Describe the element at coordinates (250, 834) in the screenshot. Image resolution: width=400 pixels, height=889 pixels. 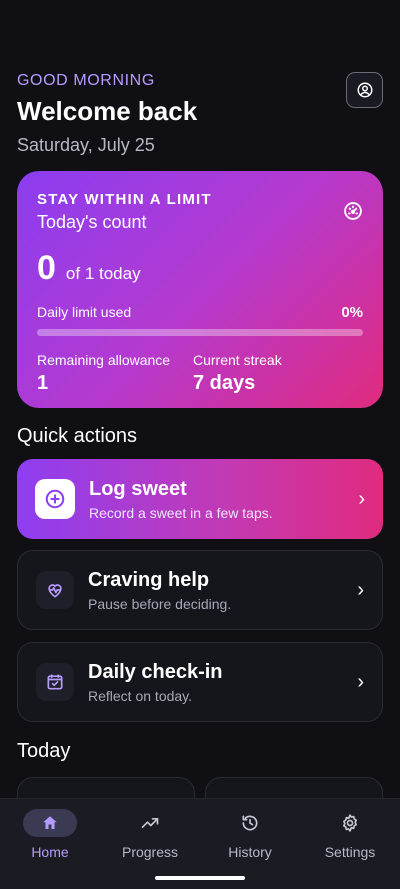
I see `tab-history: History` at that location.